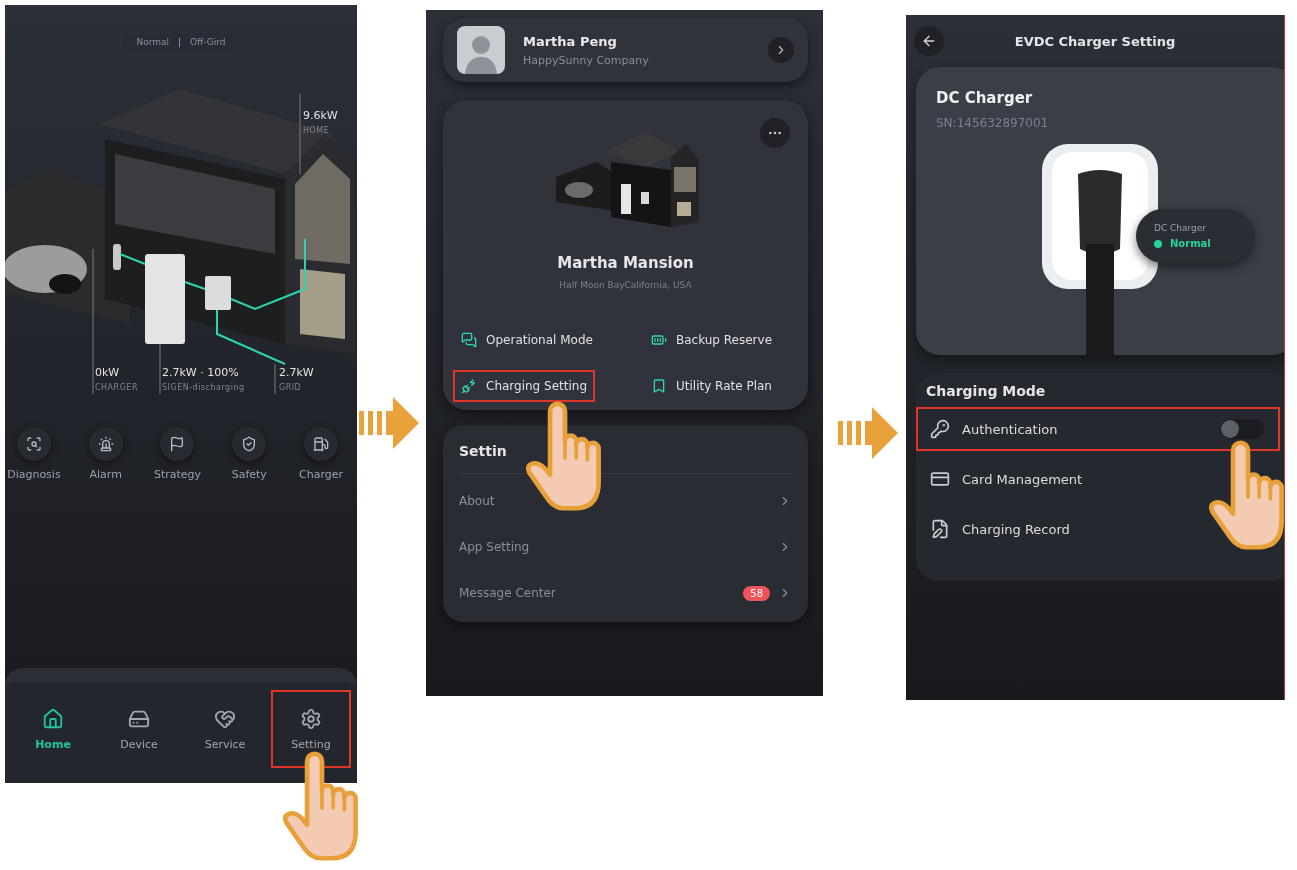 This screenshot has height=870, width=1297. Describe the element at coordinates (116, 387) in the screenshot. I see `power-label: CHARGER` at that location.